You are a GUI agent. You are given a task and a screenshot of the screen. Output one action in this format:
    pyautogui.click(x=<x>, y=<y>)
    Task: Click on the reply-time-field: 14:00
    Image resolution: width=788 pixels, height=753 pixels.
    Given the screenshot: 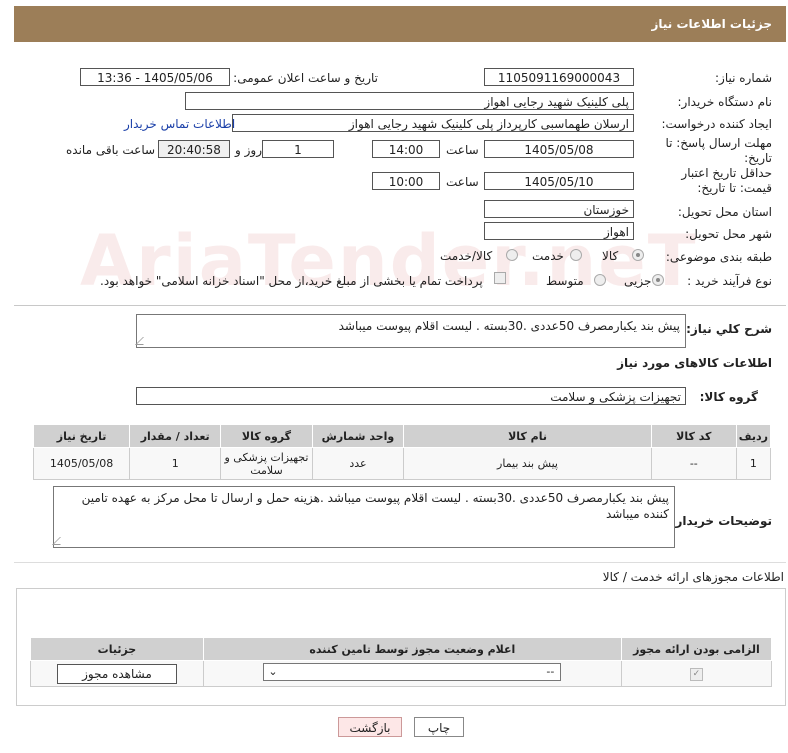 What is the action you would take?
    pyautogui.click(x=406, y=149)
    